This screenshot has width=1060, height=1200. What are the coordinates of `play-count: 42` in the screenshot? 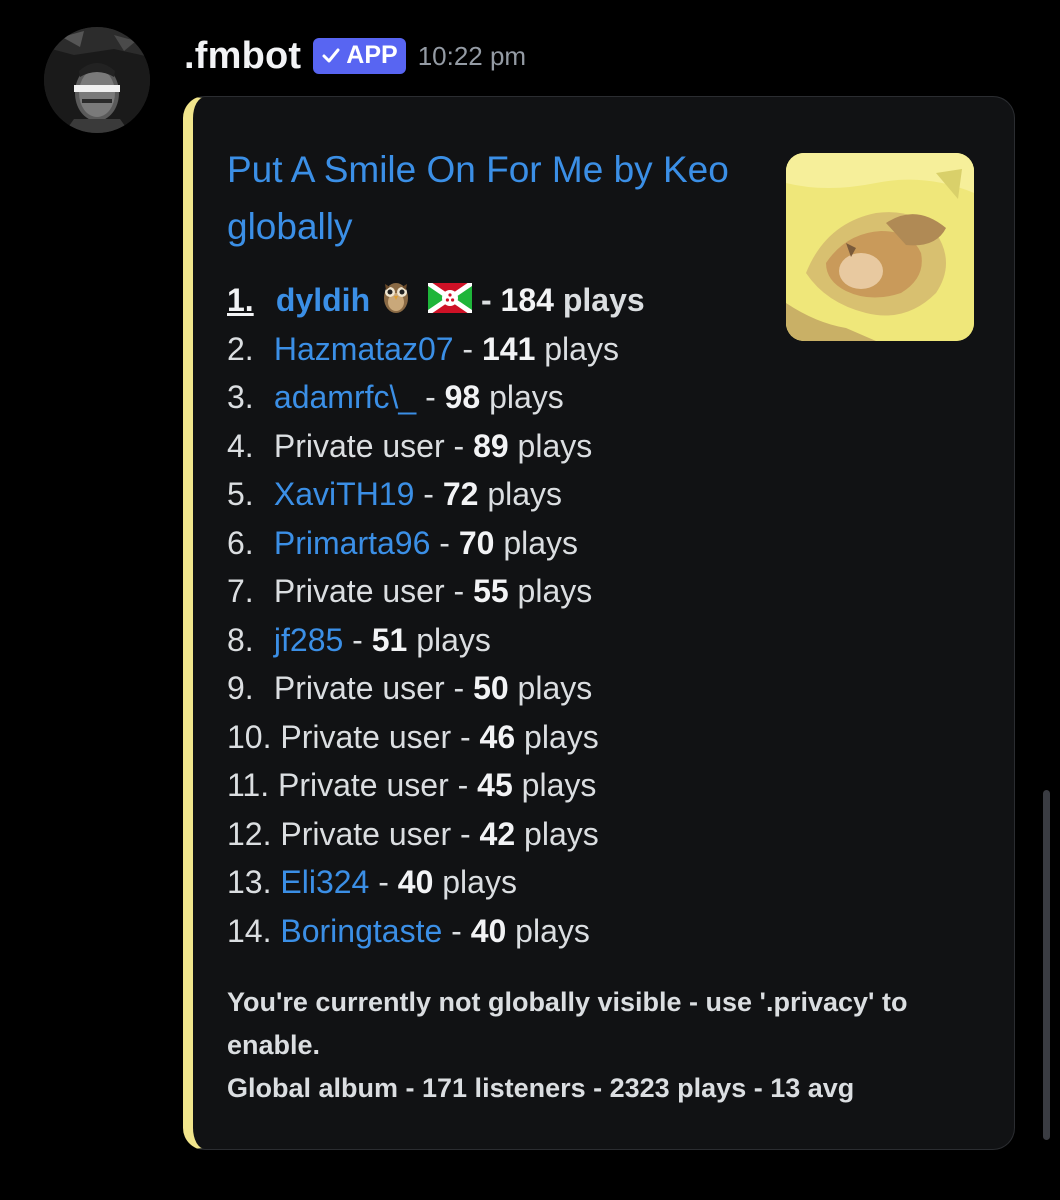 It's located at (497, 833).